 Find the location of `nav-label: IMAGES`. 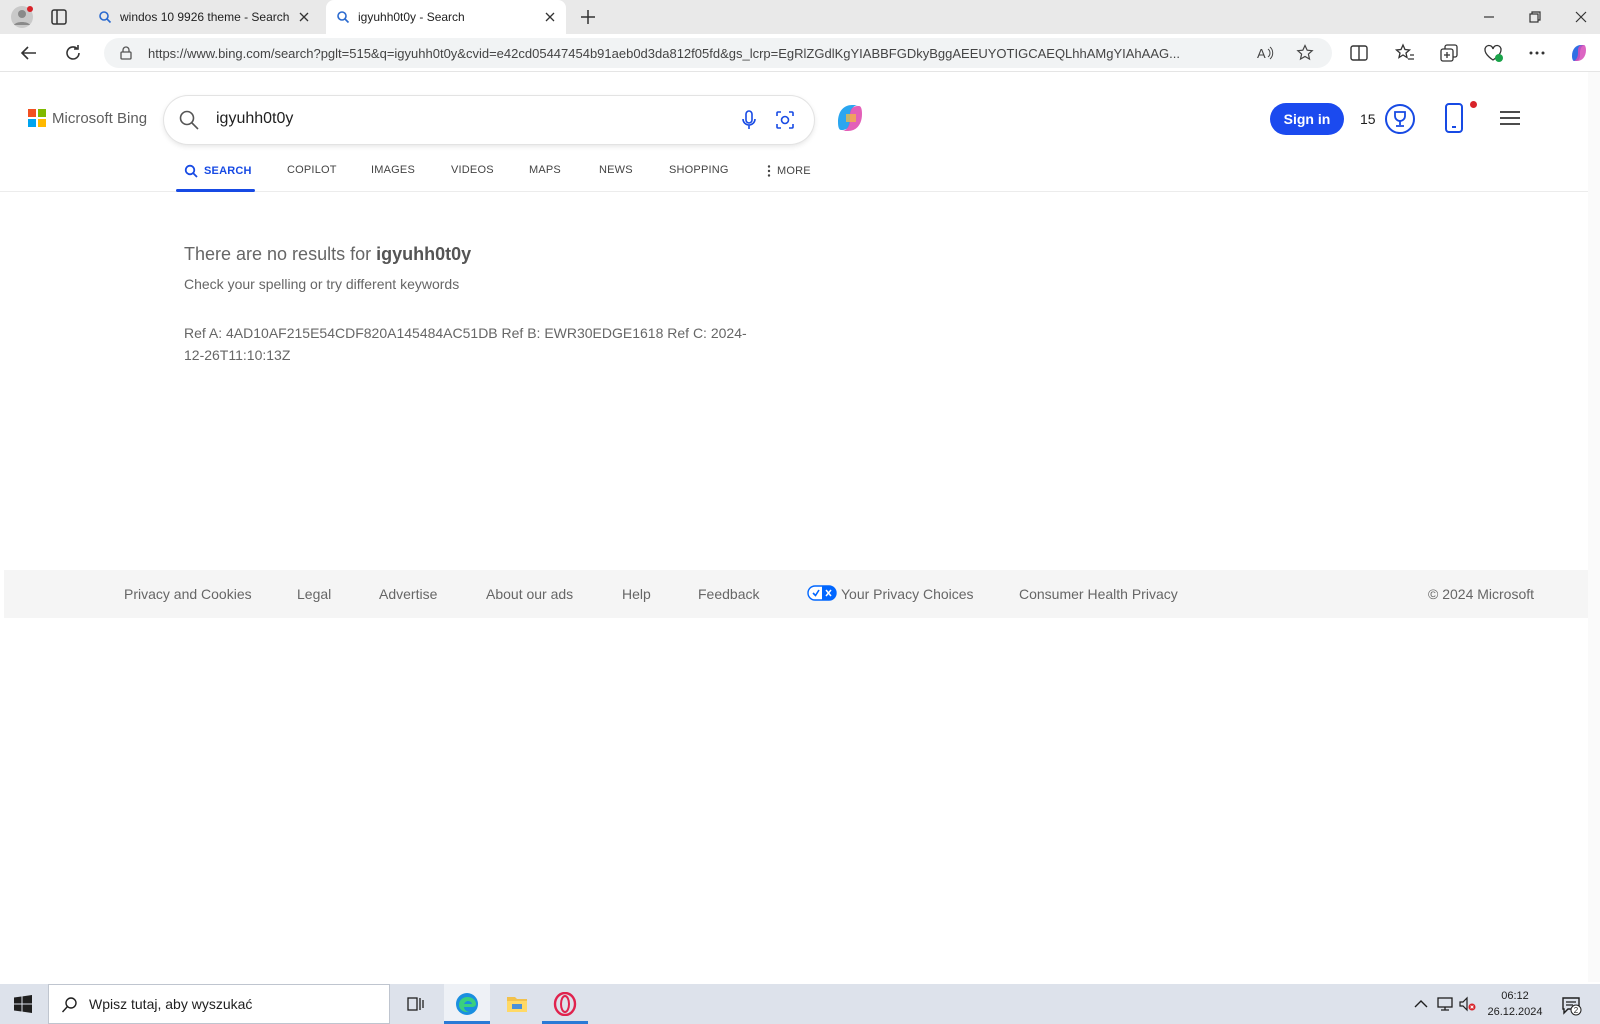

nav-label: IMAGES is located at coordinates (393, 170).